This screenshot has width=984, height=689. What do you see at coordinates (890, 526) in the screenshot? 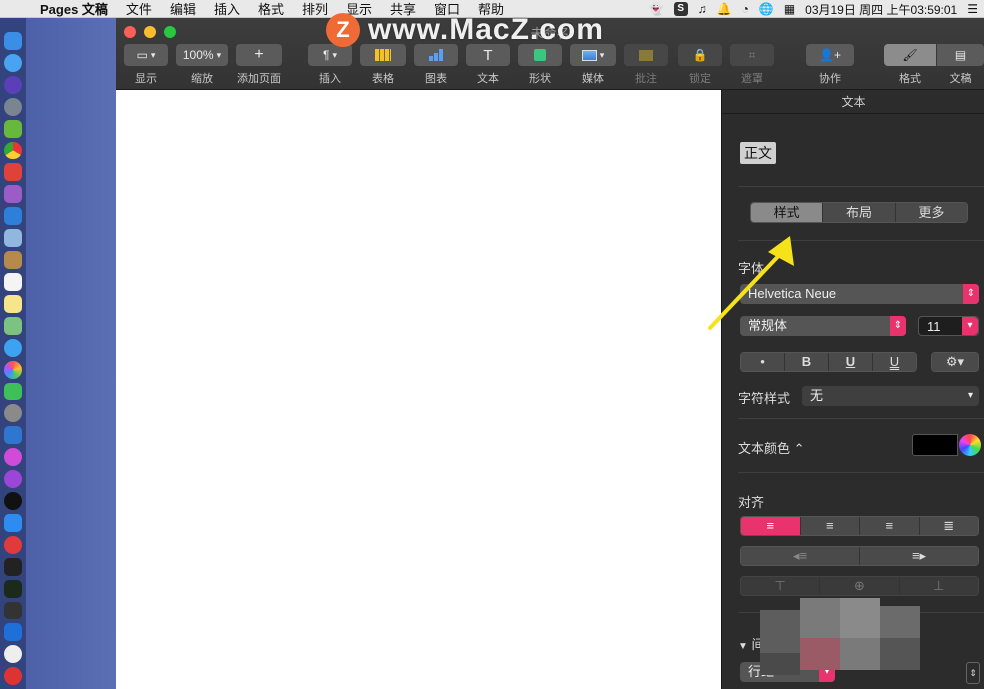
I see `align-right-button: ≡` at bounding box center [890, 526].